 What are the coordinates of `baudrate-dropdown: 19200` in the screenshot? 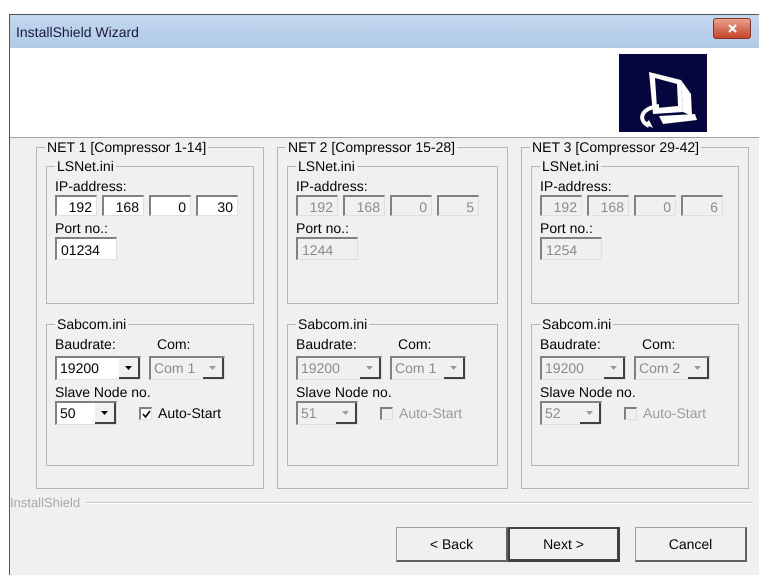 It's located at (98, 368).